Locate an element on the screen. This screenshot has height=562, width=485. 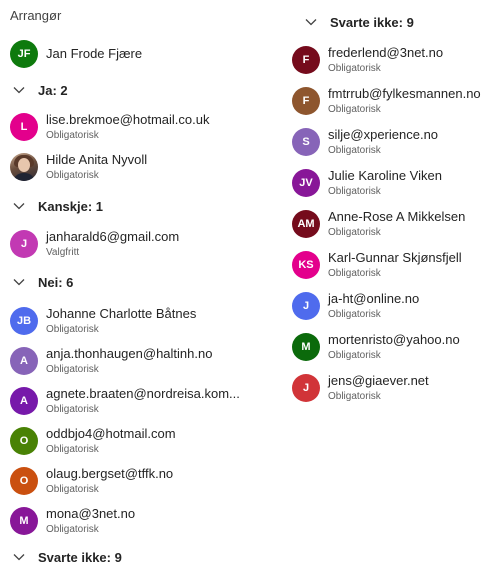
person-name: silje@xperience.no is located at coordinates (383, 134).